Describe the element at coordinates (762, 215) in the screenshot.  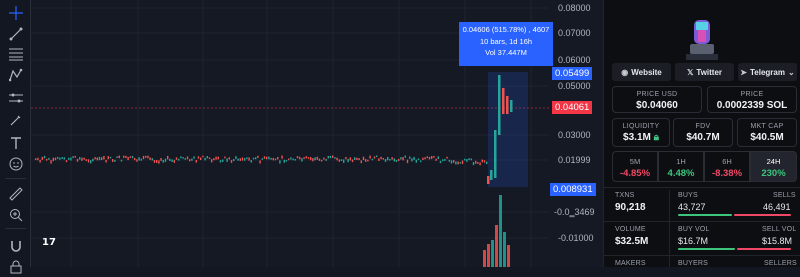
I see `sells-bar` at that location.